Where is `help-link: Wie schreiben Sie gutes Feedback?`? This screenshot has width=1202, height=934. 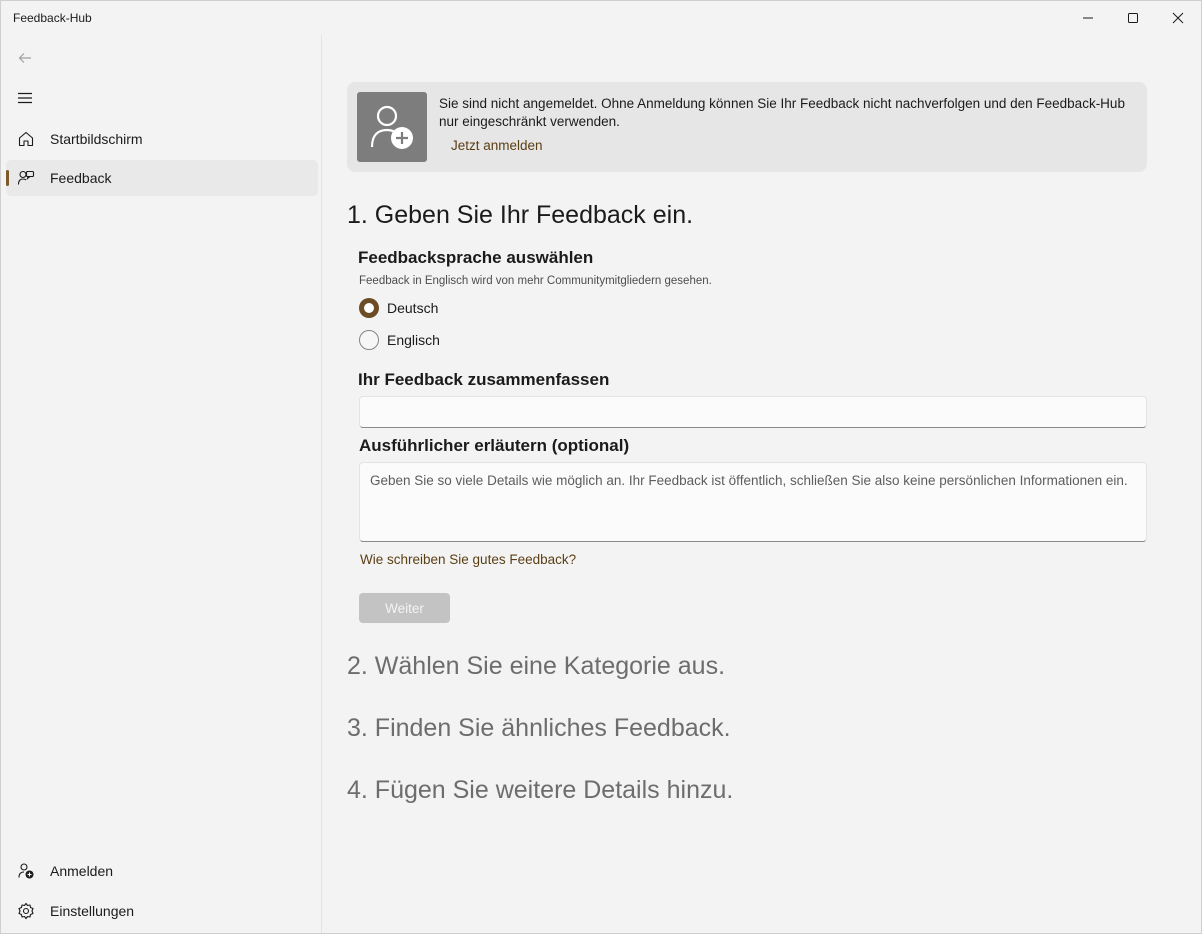
help-link: Wie schreiben Sie gutes Feedback? is located at coordinates (468, 559).